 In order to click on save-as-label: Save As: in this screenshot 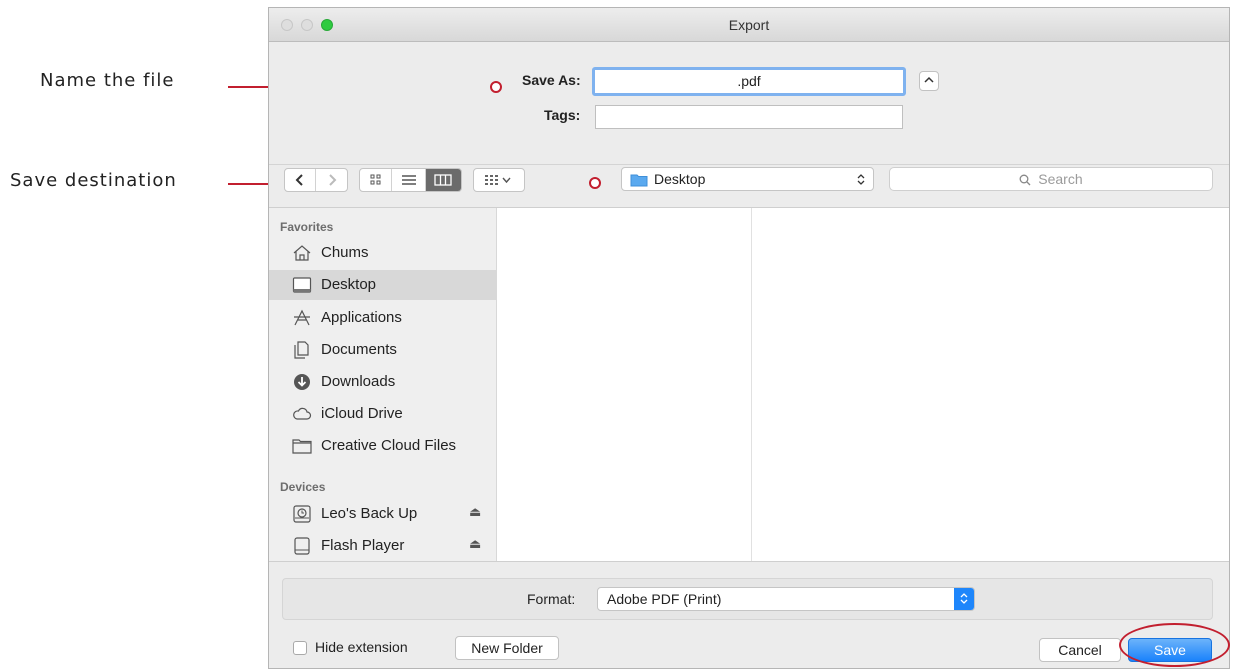, I will do `click(551, 80)`.